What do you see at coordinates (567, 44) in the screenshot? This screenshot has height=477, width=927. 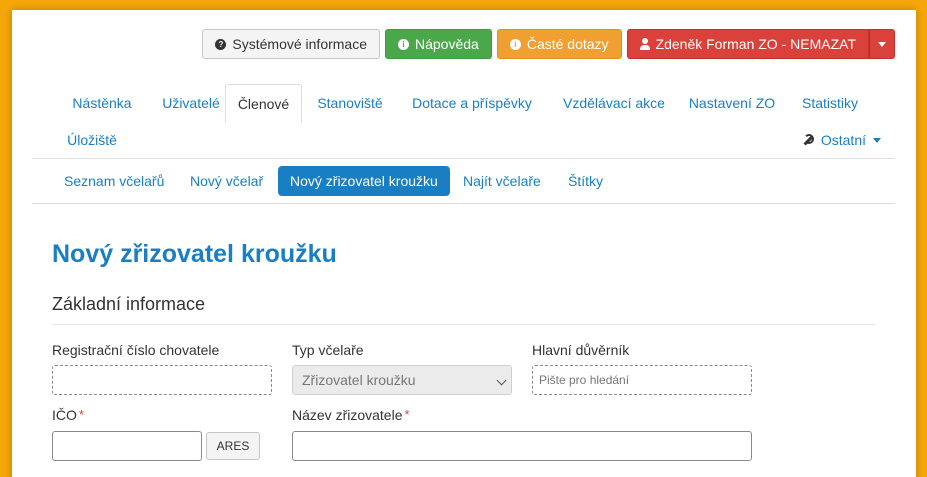 I see `faq-label: Časté dotazy` at bounding box center [567, 44].